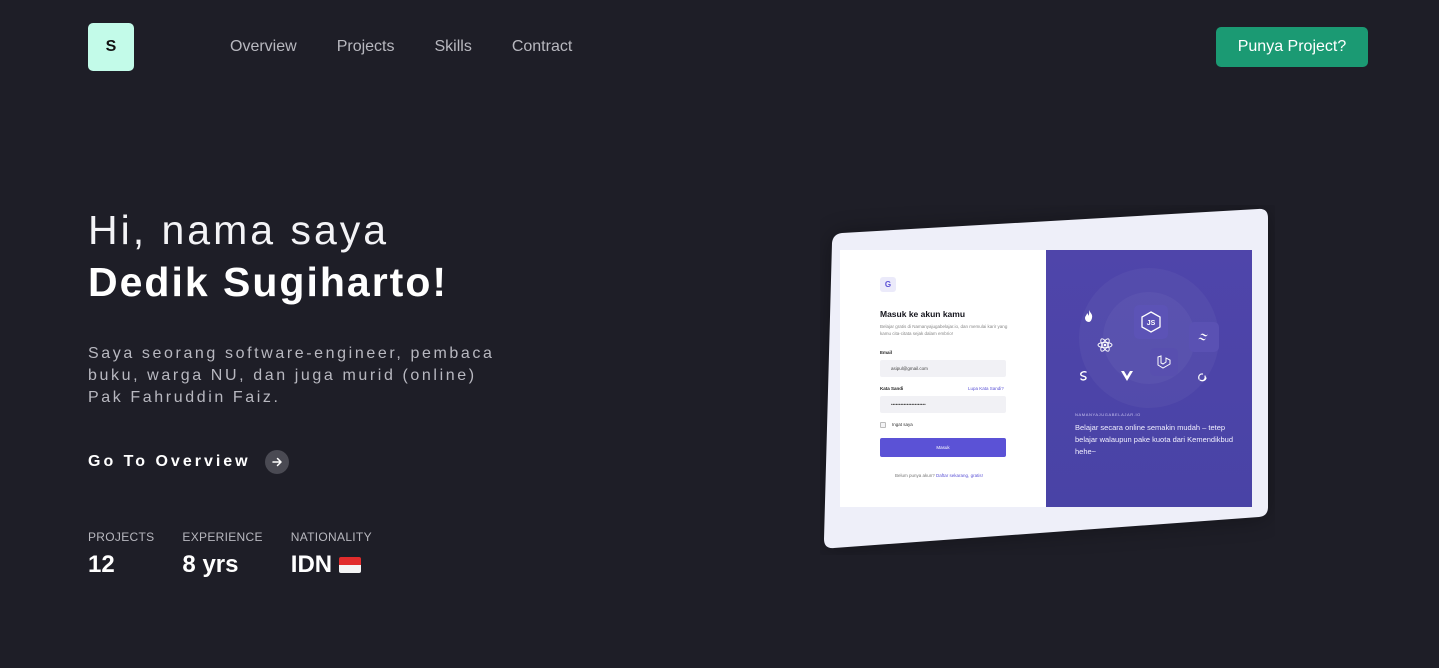  Describe the element at coordinates (1089, 316) in the screenshot. I see `firebase-icon` at that location.